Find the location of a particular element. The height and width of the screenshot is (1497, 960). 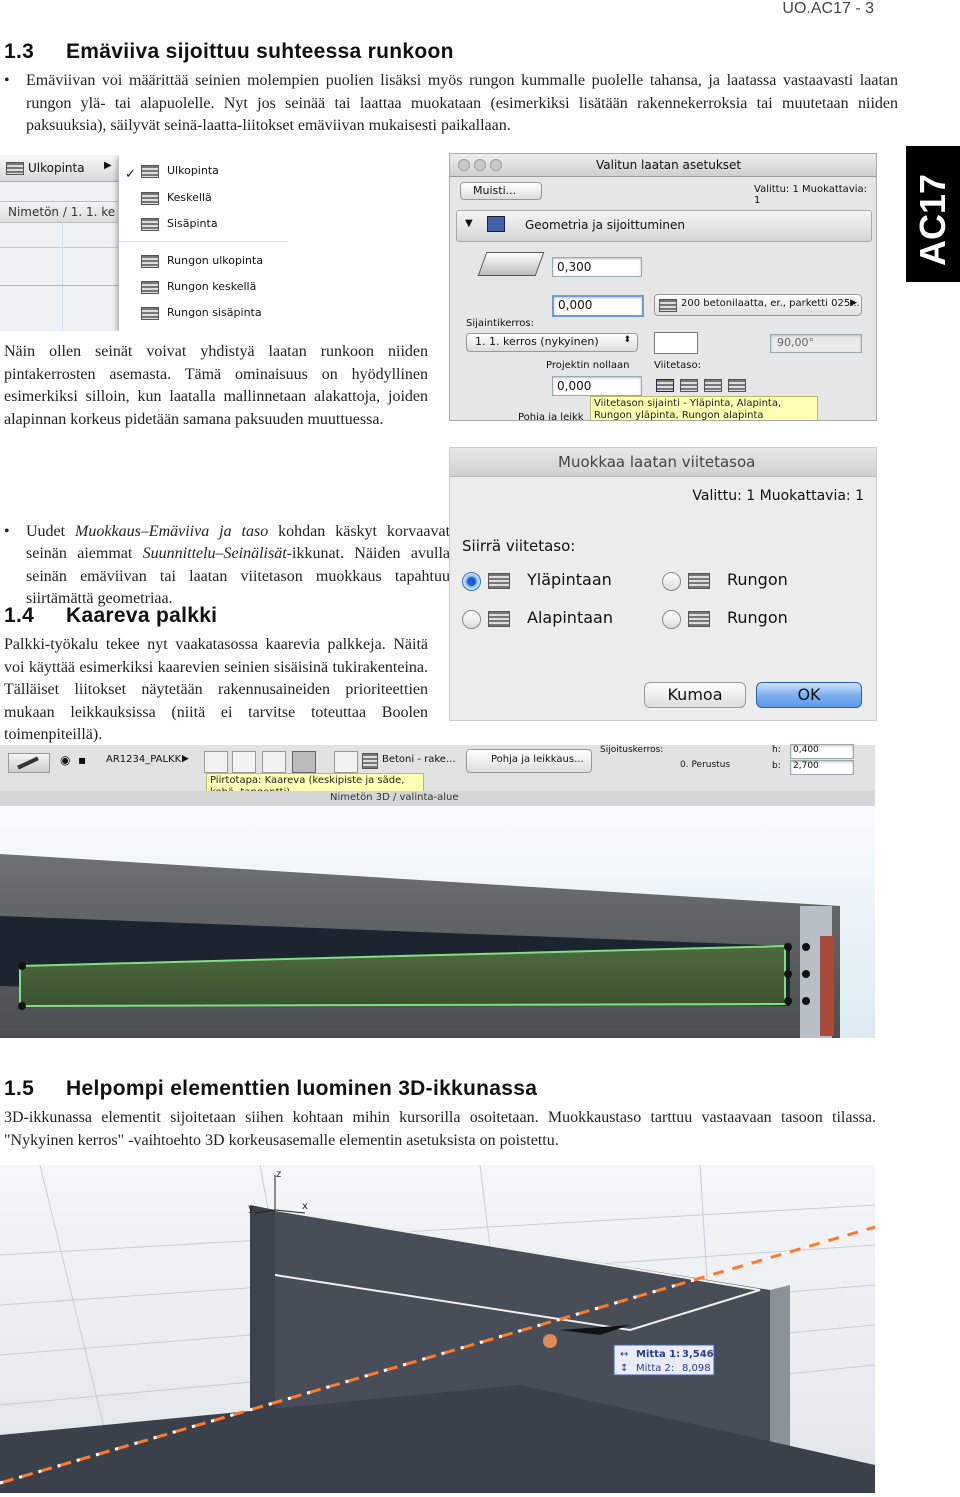

section-title: Emäviiva sijoittuu suhteessa runkoon is located at coordinates (260, 51).